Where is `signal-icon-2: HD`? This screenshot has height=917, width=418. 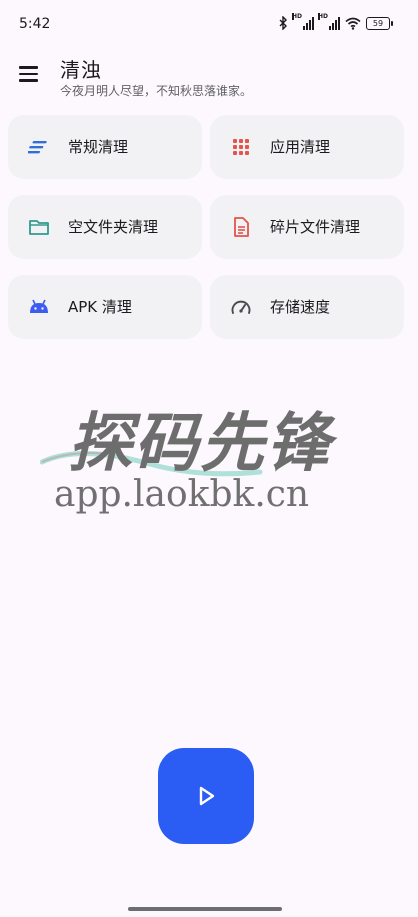
signal-icon-2: HD is located at coordinates (329, 21).